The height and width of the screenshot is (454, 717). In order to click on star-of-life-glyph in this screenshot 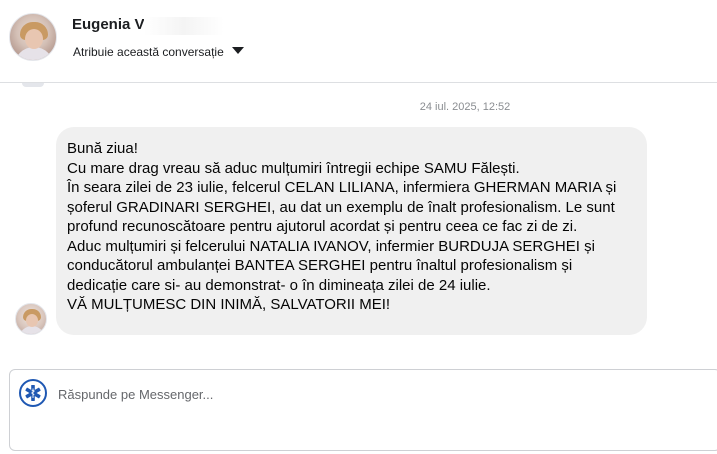, I will do `click(33, 393)`.